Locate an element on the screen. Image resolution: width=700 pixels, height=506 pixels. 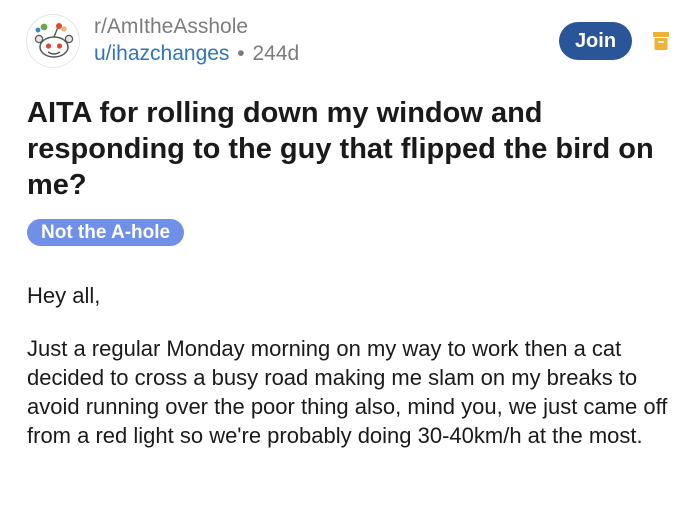
post-meta: r/AmItheAsshole u/ihazchanges • 244d is located at coordinates (196, 40).